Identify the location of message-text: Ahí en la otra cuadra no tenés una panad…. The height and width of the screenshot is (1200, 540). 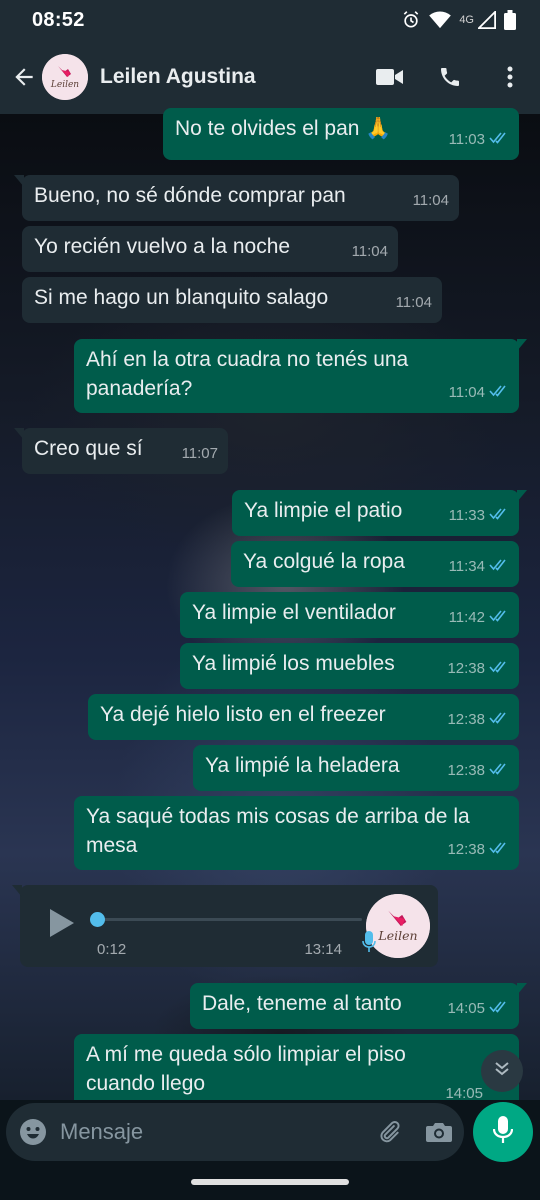
(247, 374).